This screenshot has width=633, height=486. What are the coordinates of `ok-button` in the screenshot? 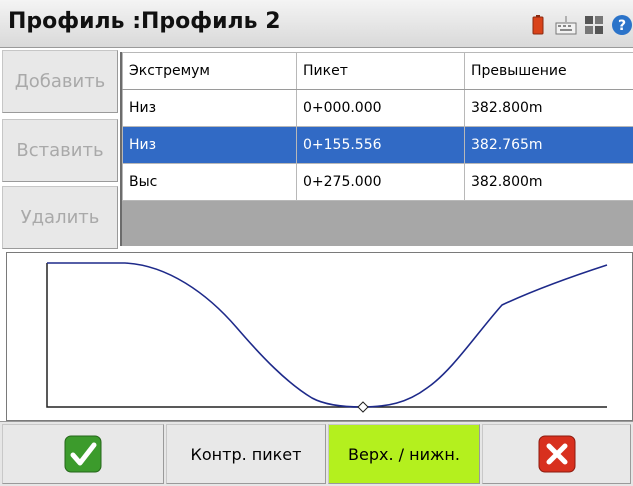 It's located at (83, 454).